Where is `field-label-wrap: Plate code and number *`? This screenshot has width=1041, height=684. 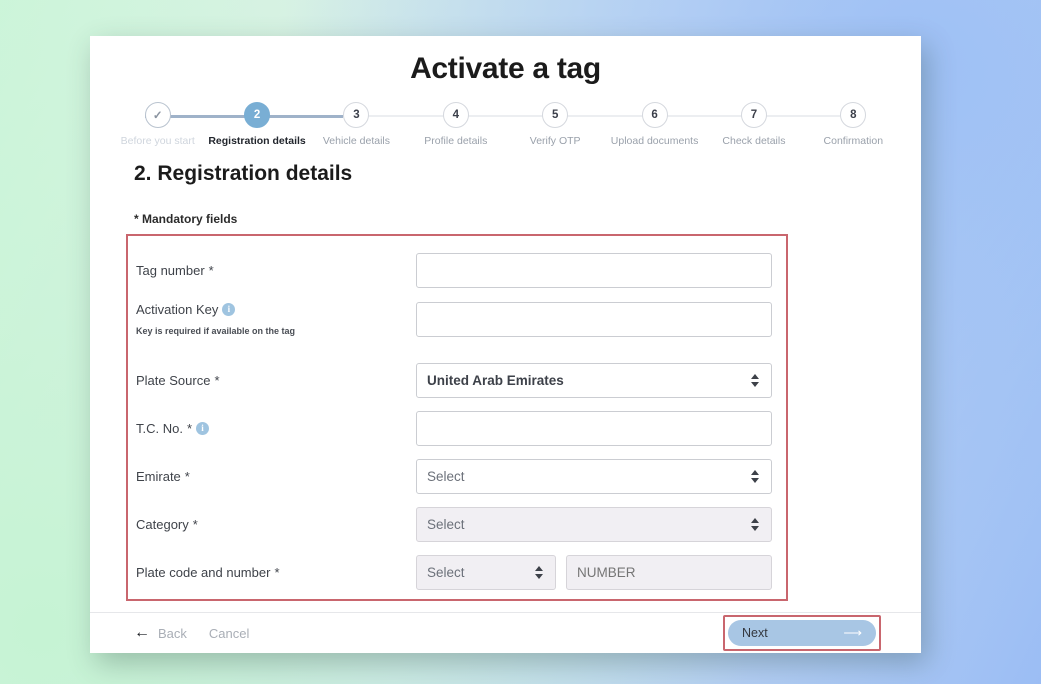
field-label-wrap: Plate code and number * is located at coordinates (276, 572).